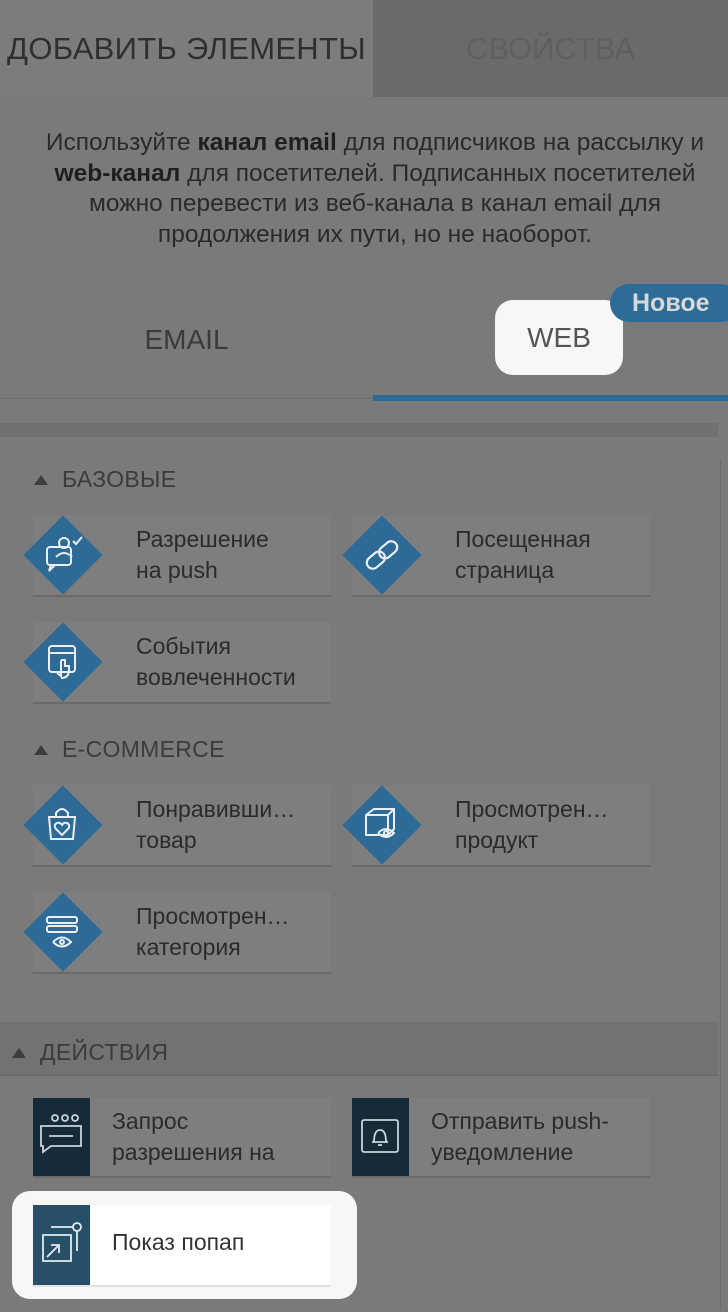 This screenshot has height=1312, width=728. I want to click on section-title: БАЗОВЫЕ, so click(119, 479).